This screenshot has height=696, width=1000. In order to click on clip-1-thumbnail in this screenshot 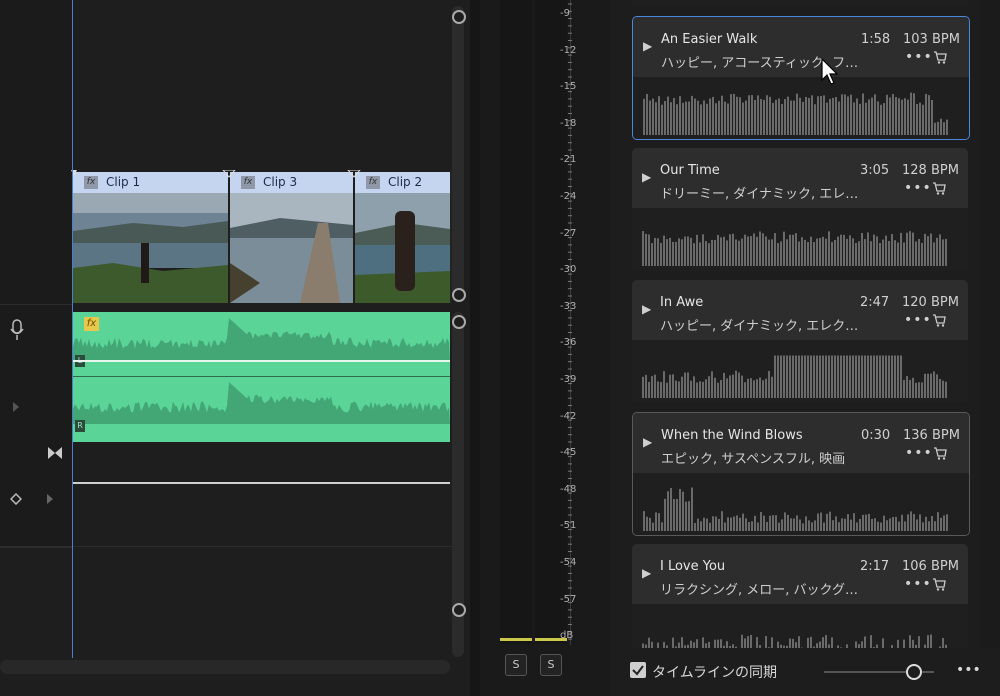, I will do `click(150, 248)`.